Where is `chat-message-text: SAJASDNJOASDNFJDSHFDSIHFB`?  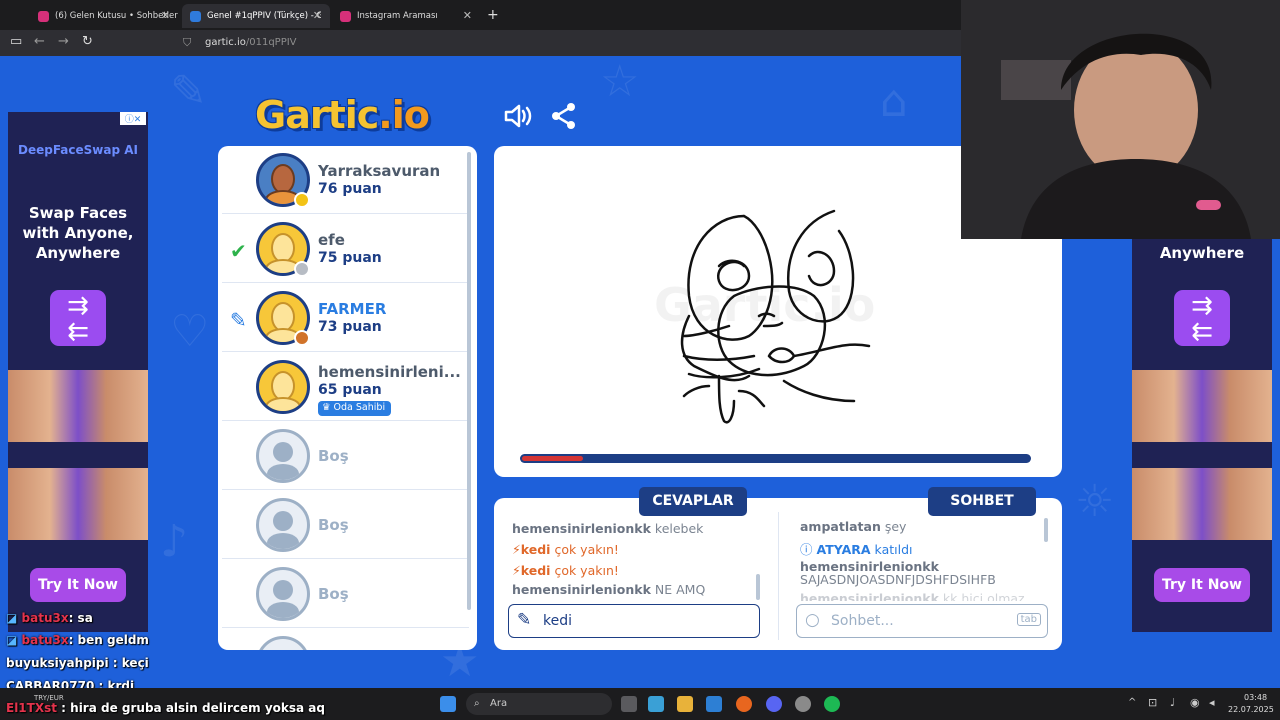
chat-message-text: SAJASDNJOASDNFJDSHFDSIHFB is located at coordinates (898, 579).